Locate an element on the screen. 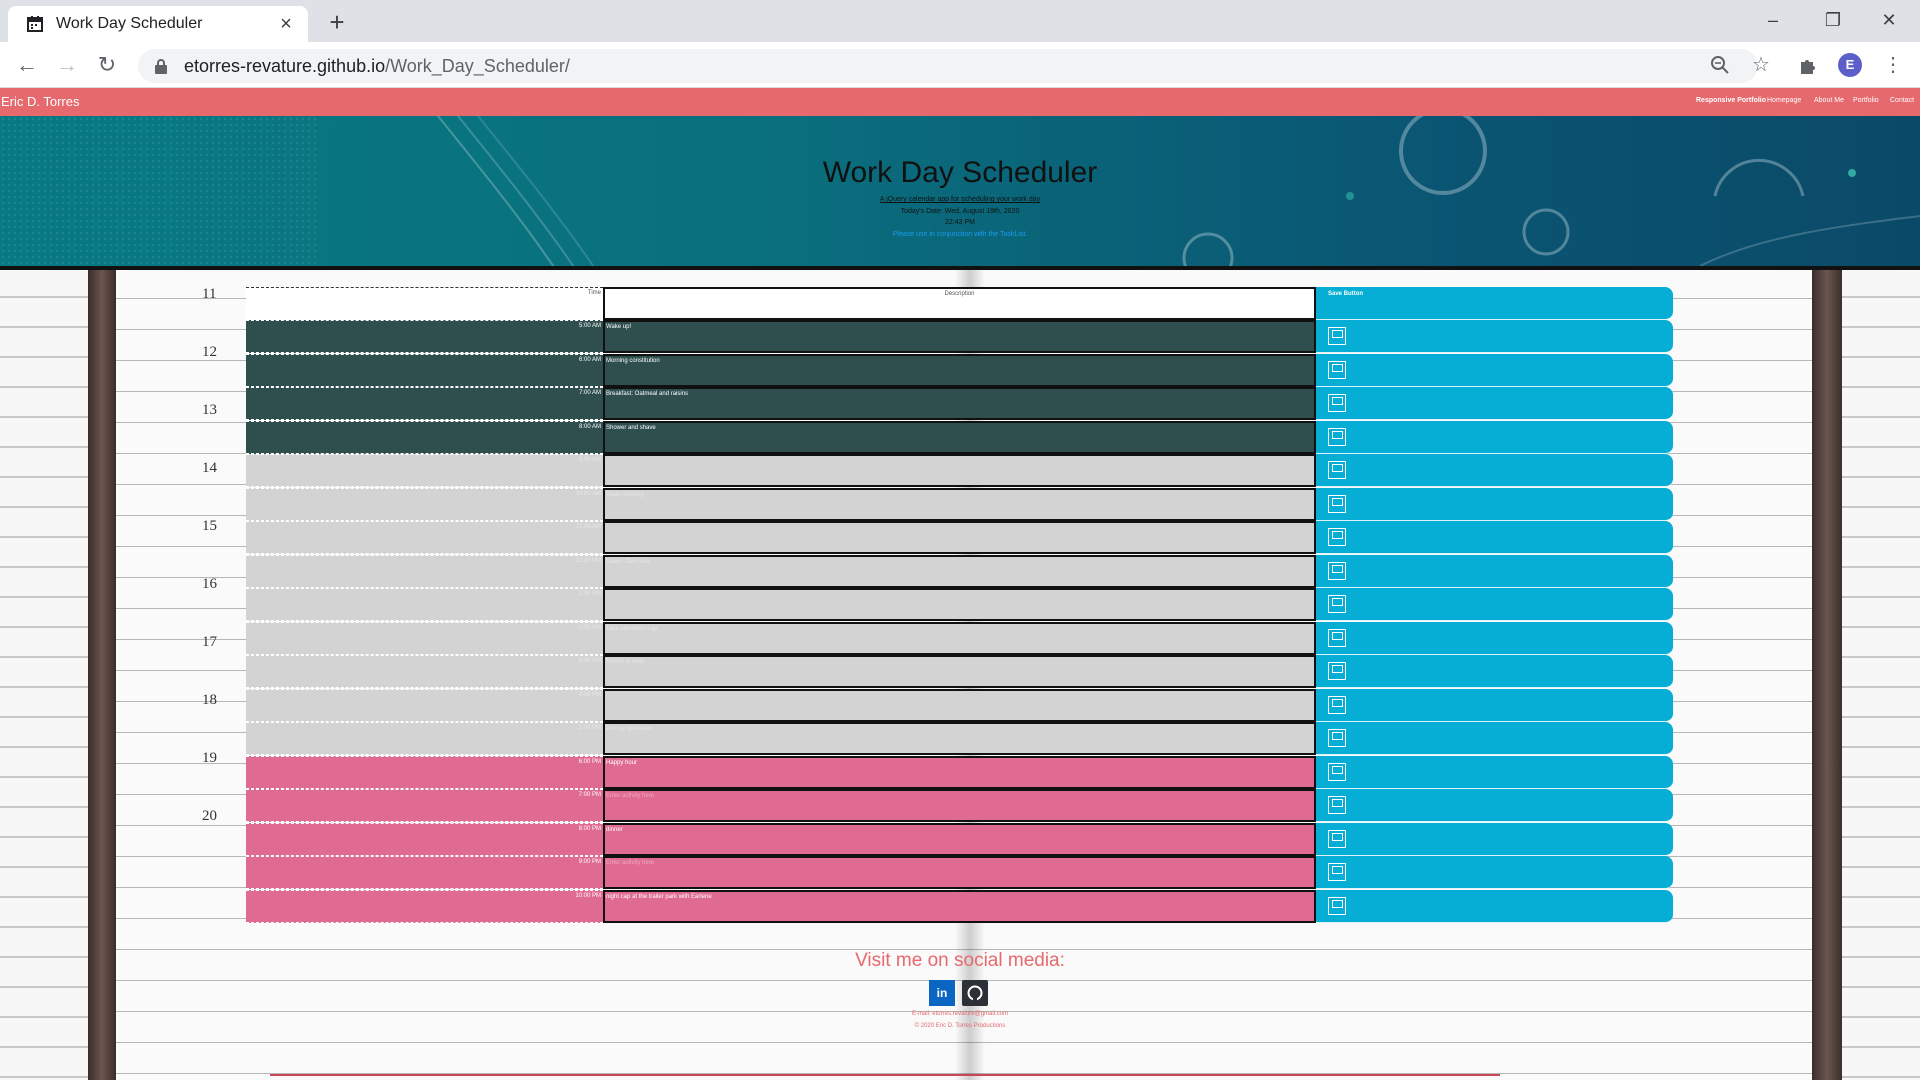  background-hour-number: 12 is located at coordinates (209, 352).